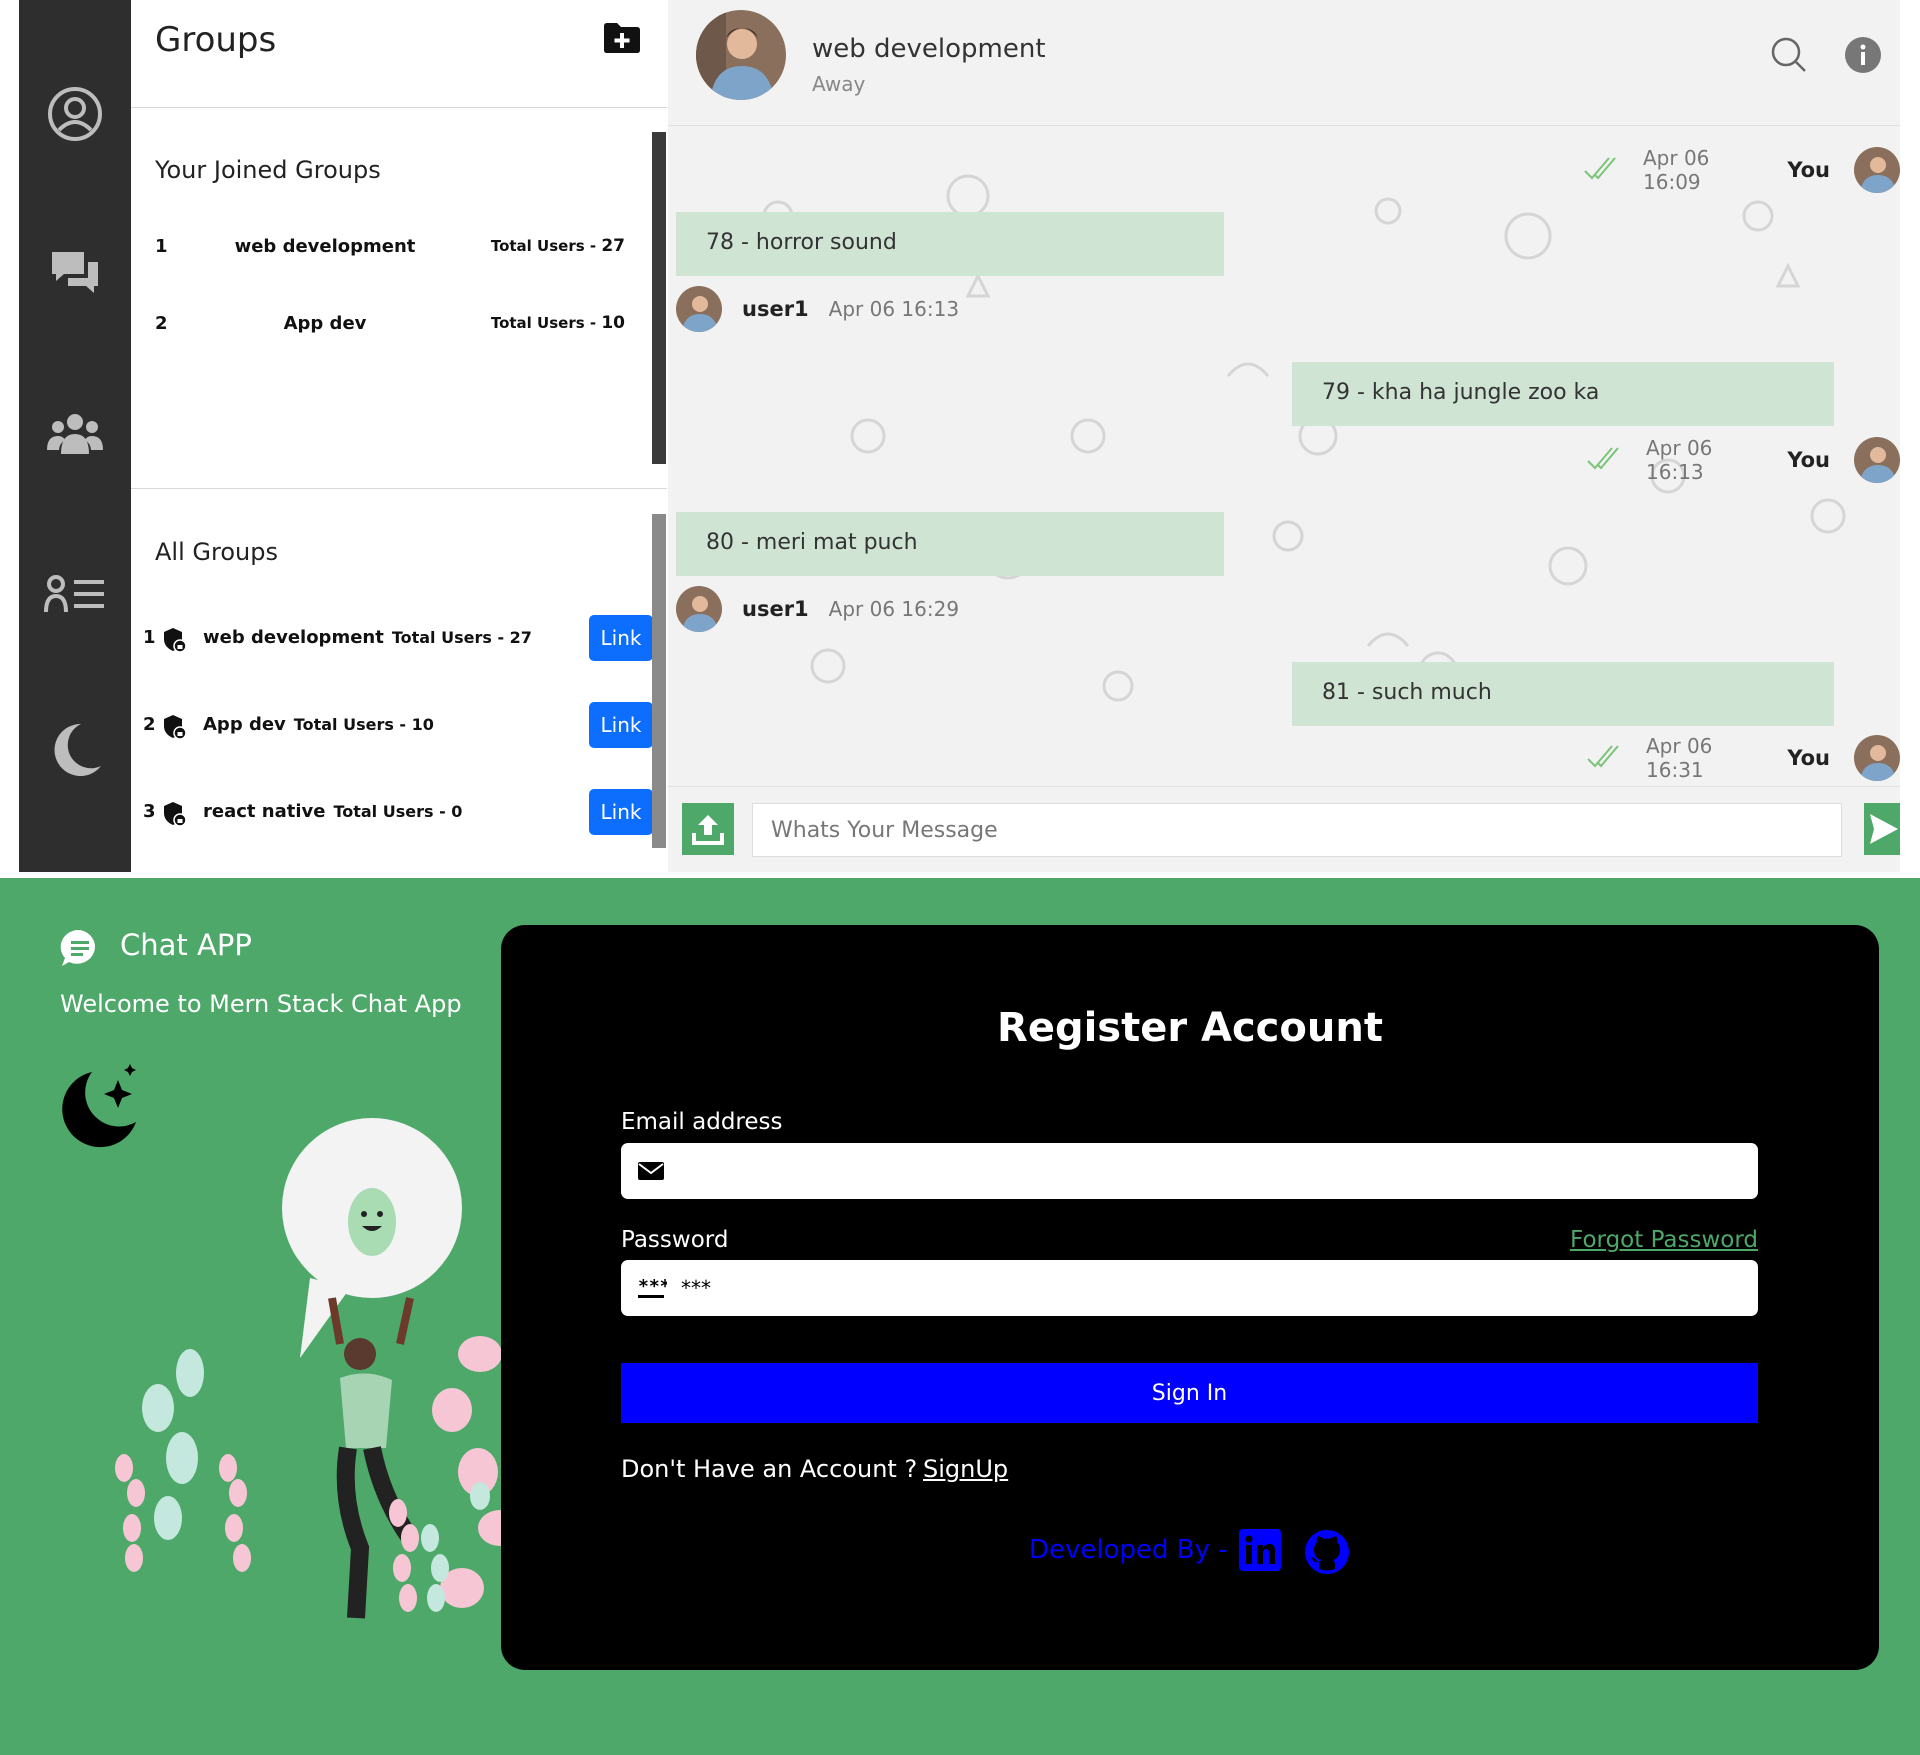  Describe the element at coordinates (264, 811) in the screenshot. I see `group-name-text: react native` at that location.